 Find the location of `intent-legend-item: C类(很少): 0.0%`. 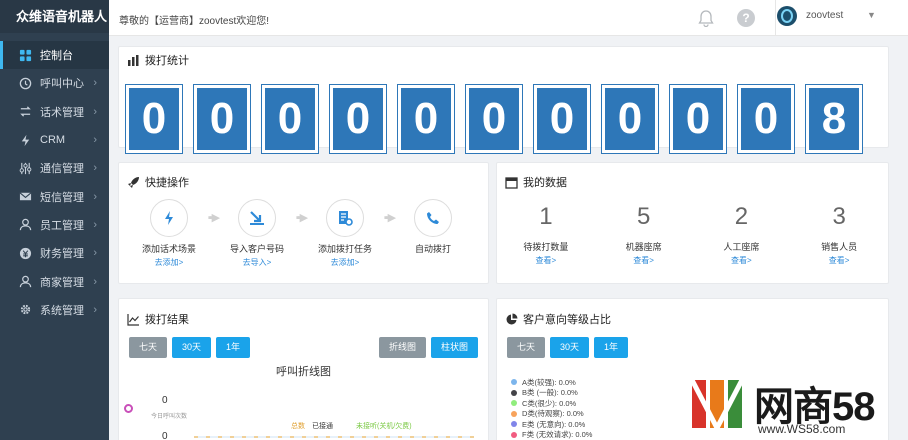

intent-legend-item: C类(很少): 0.0% is located at coordinates (551, 403).